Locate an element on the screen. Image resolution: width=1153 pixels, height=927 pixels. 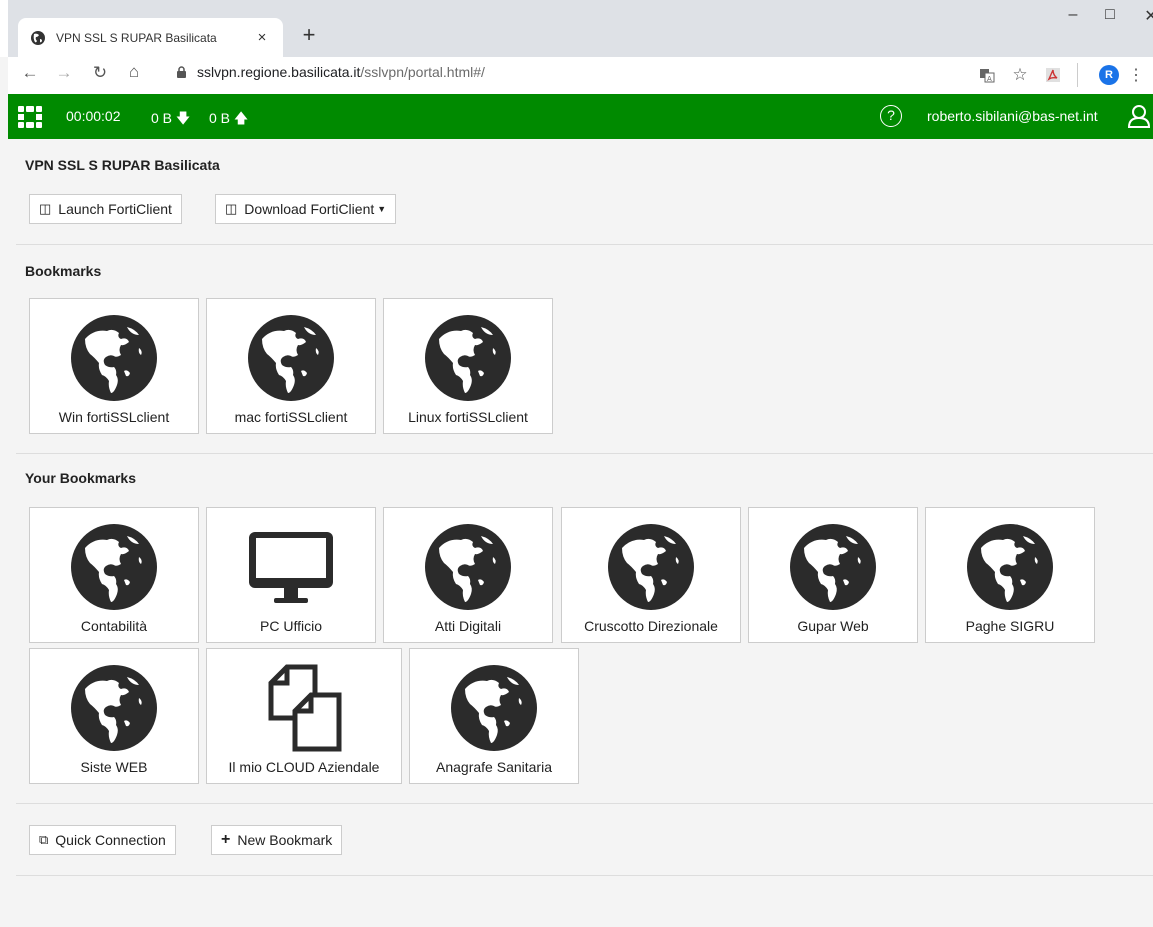
download-forticlient-label: Download FortiClient is located at coordinates (309, 209).